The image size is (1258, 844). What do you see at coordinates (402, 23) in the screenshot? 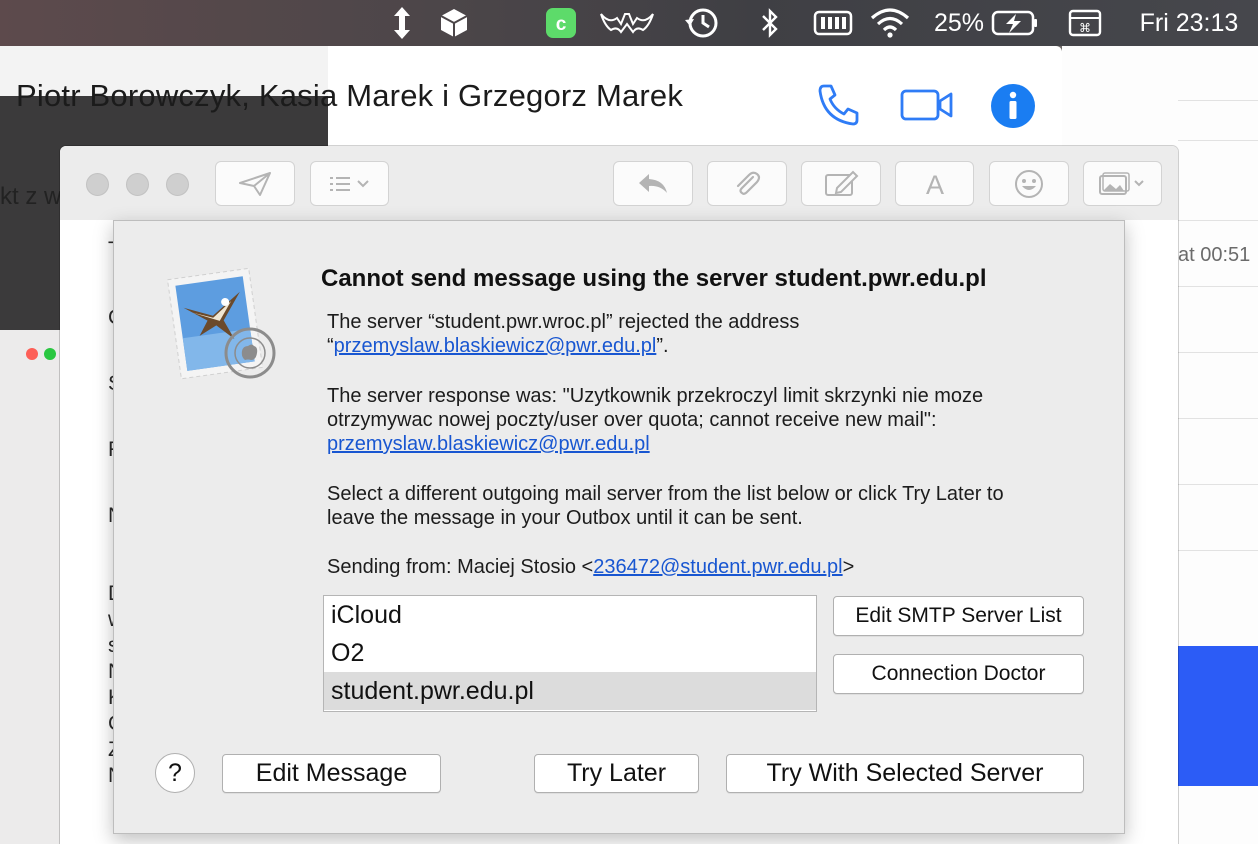
I see `arrows-icon` at bounding box center [402, 23].